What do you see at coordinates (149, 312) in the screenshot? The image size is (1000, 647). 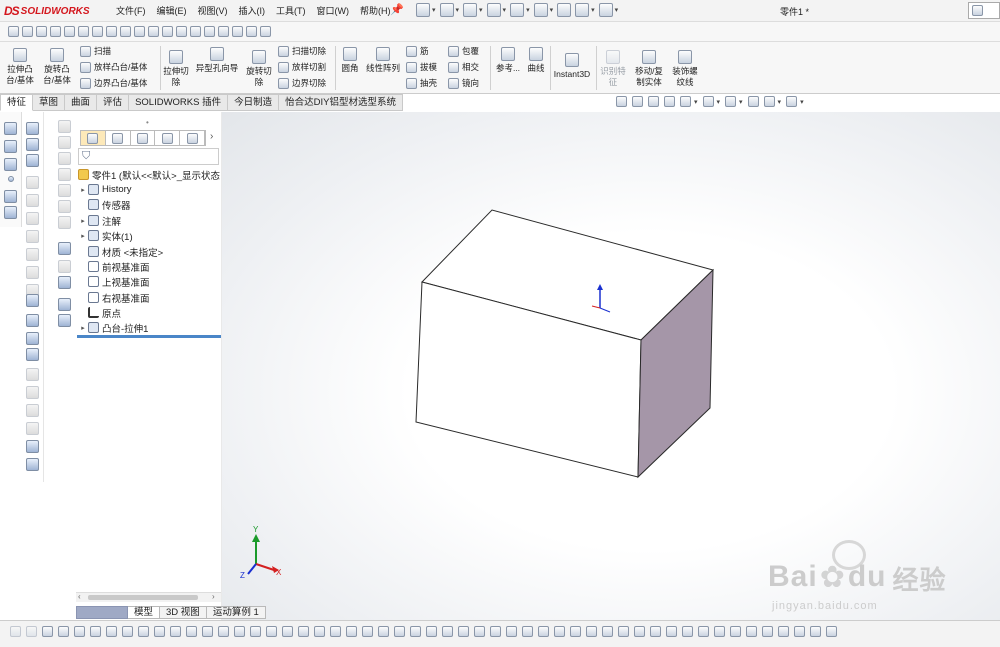 I see `tree-item-origin: 原点` at bounding box center [149, 312].